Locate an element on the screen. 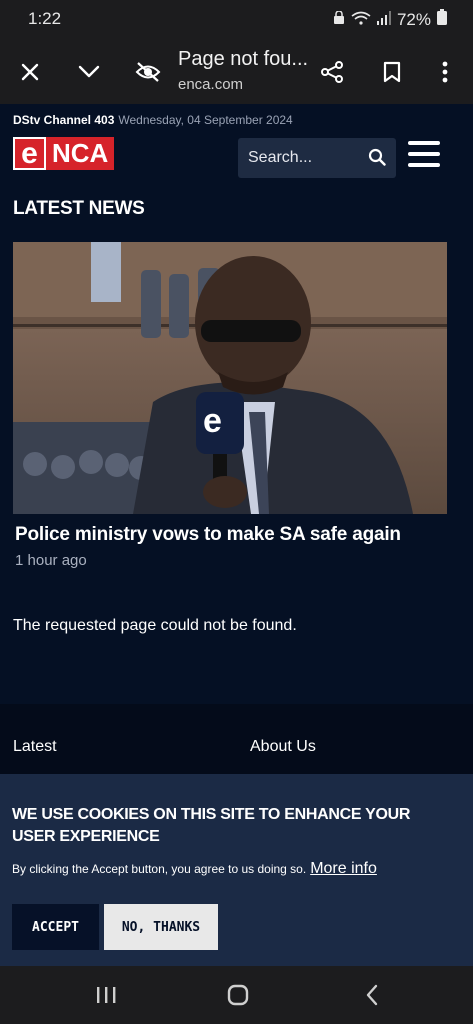  section-title: LATEST NEWS is located at coordinates (79, 208).